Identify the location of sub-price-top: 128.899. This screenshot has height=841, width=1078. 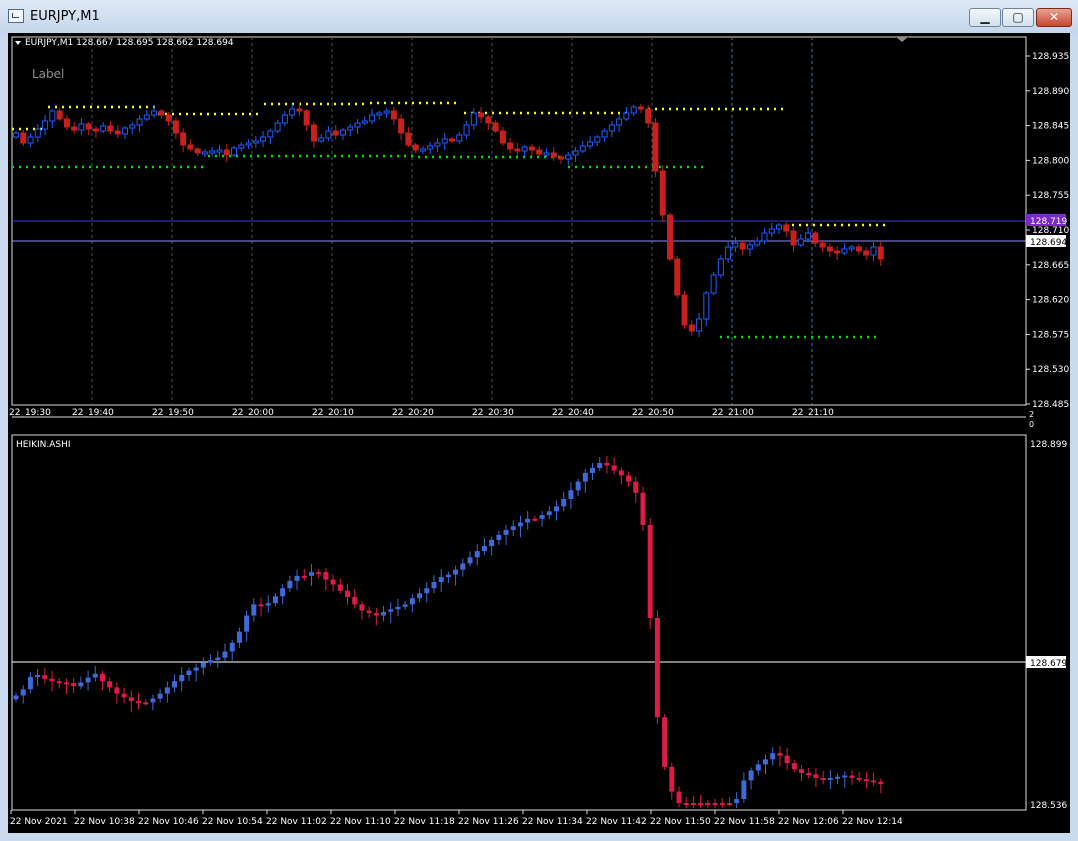
(1048, 445).